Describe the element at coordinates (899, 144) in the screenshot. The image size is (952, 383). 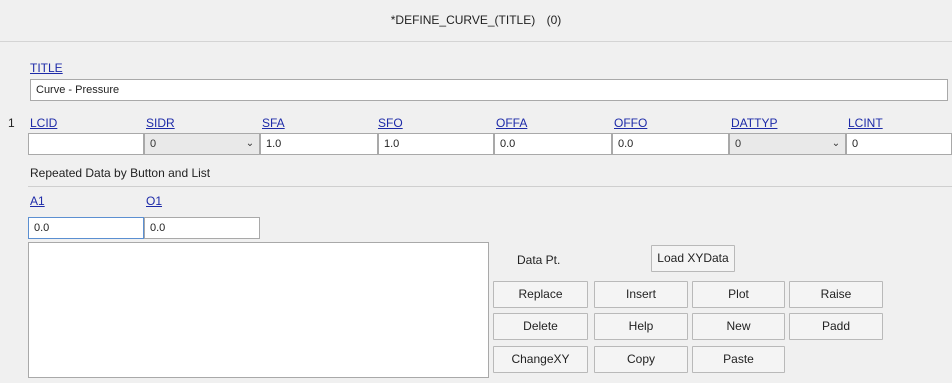
I see `lcint-field: 0` at that location.